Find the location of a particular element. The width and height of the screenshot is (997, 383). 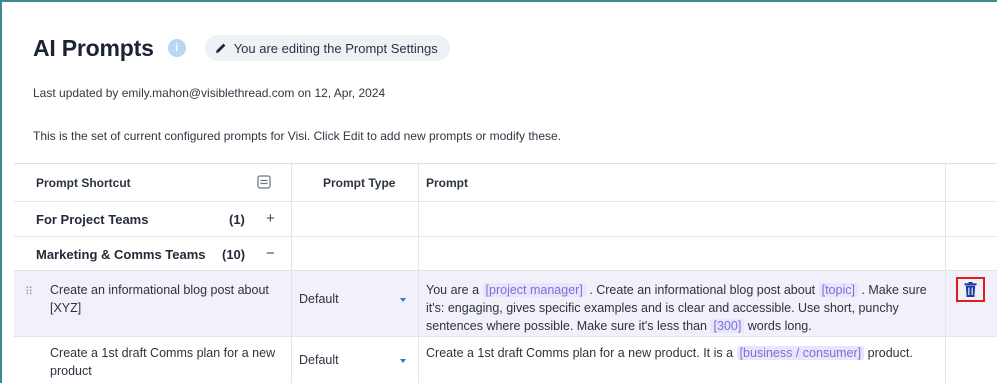

info-icon: i is located at coordinates (176, 48).